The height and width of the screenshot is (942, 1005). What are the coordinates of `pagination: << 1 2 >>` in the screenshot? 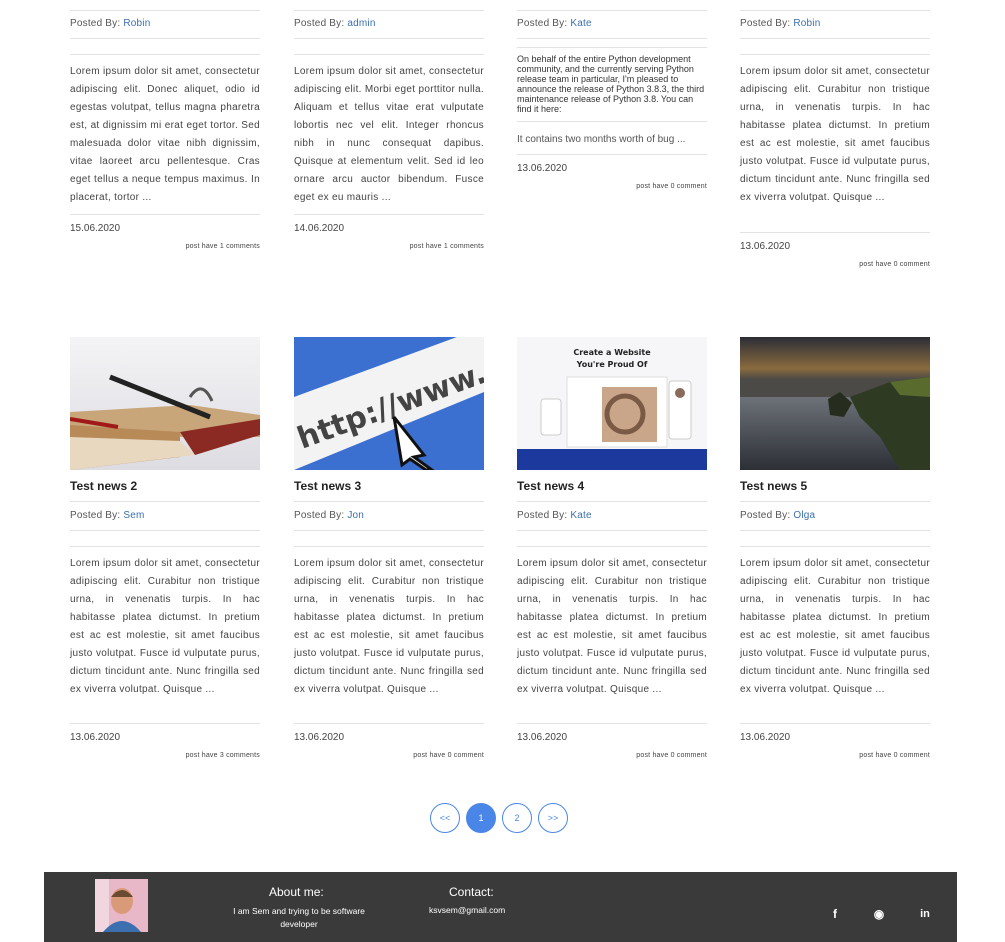 It's located at (499, 818).